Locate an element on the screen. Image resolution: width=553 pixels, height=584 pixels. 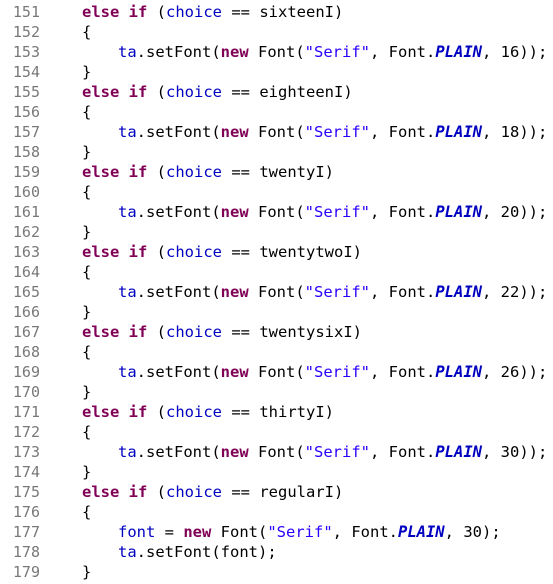
code-line: 158} is located at coordinates (276, 152).